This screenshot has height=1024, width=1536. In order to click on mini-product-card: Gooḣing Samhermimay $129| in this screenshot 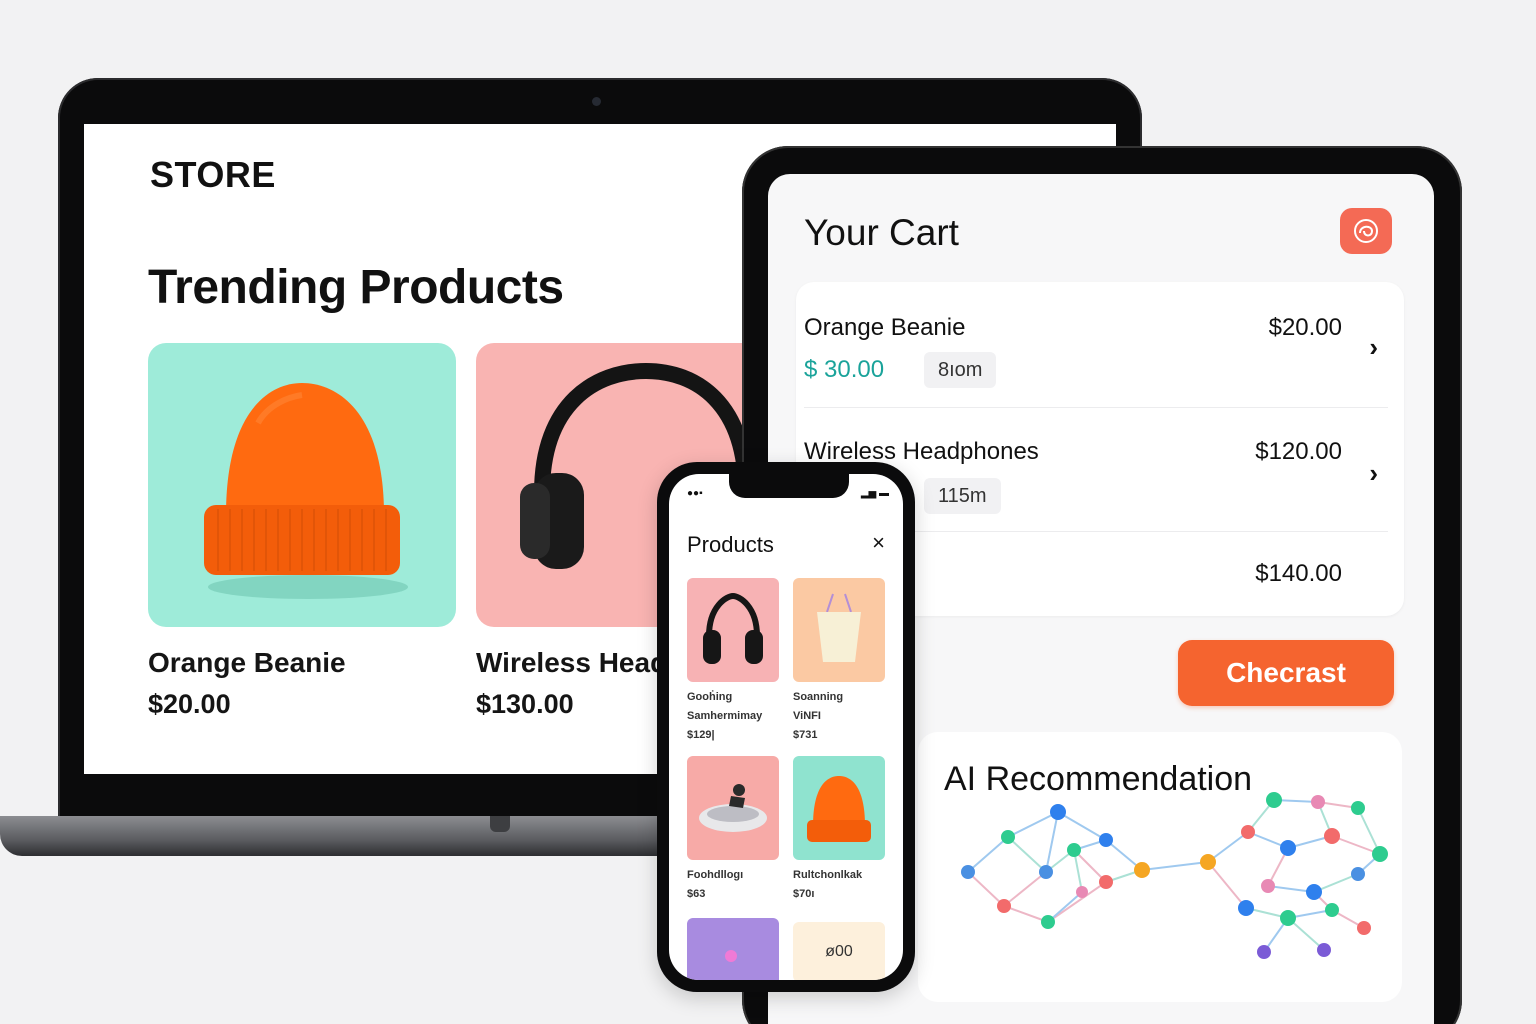, I will do `click(733, 661)`.